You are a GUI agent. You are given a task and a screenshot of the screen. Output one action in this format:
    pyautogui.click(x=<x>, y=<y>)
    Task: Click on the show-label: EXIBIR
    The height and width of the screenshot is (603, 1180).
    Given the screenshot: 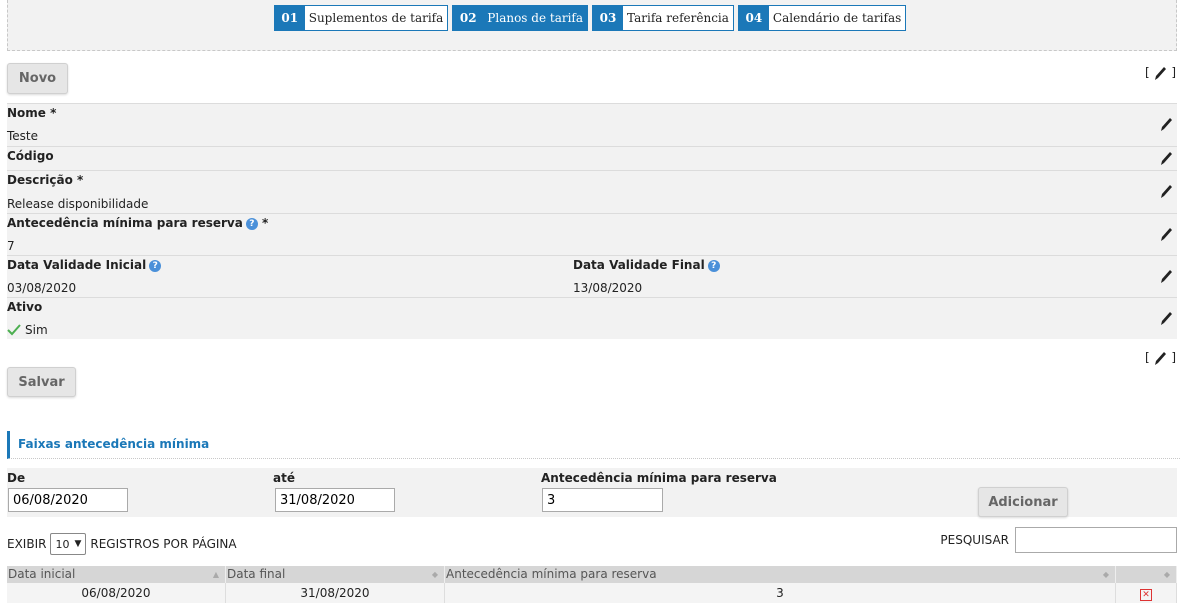 What is the action you would take?
    pyautogui.click(x=27, y=544)
    